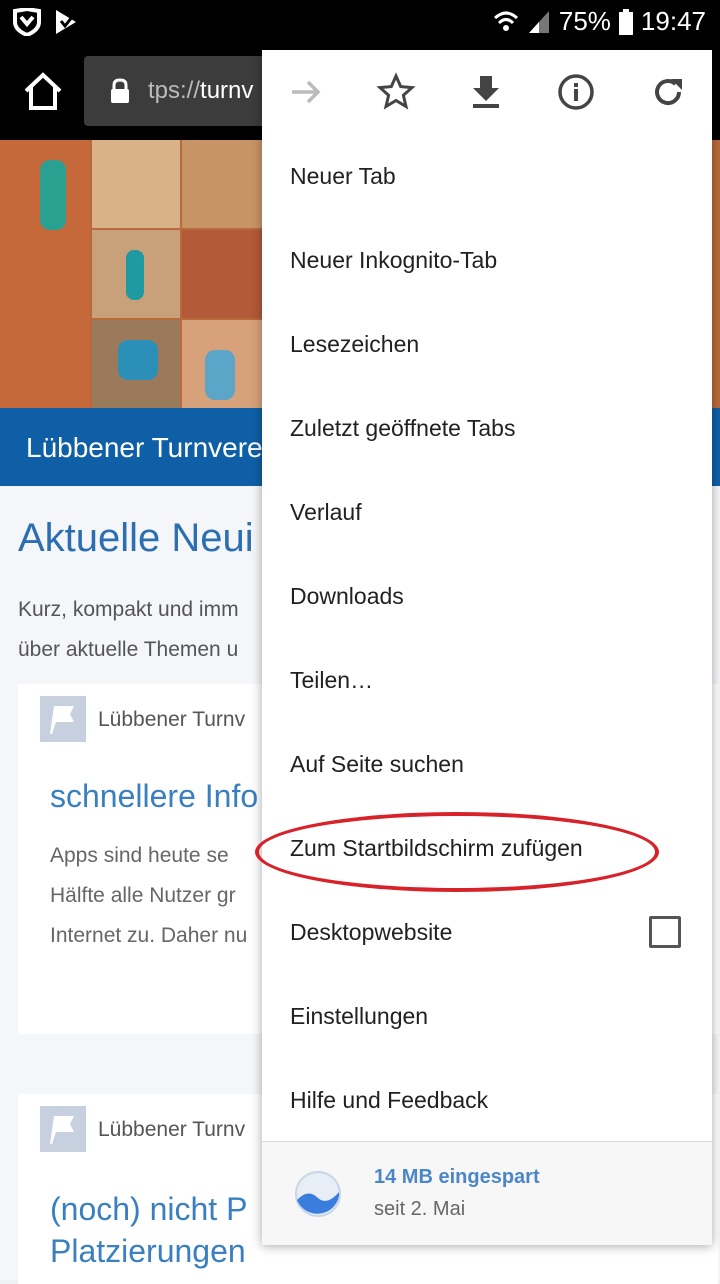 Image resolution: width=720 pixels, height=1284 pixels. I want to click on shield-icon, so click(27, 22).